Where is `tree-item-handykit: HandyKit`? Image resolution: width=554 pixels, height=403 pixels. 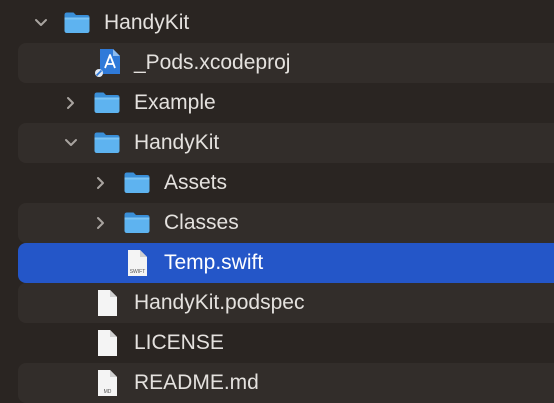
tree-item-handykit: HandyKit is located at coordinates (286, 143).